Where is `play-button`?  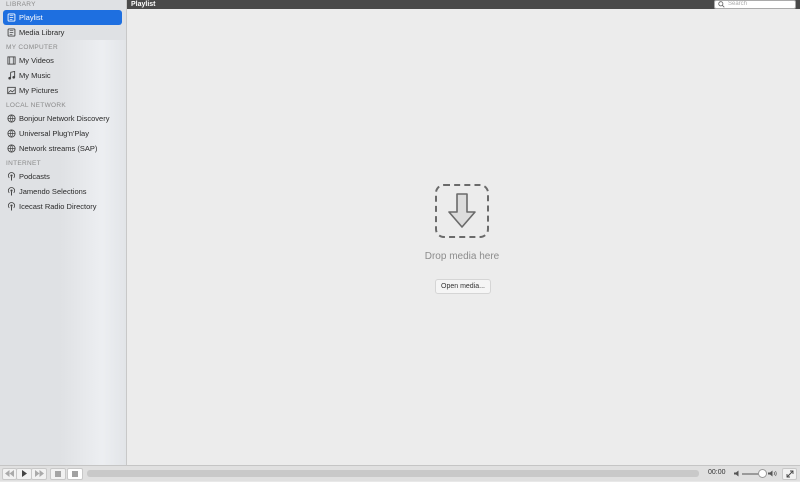 play-button is located at coordinates (24, 474).